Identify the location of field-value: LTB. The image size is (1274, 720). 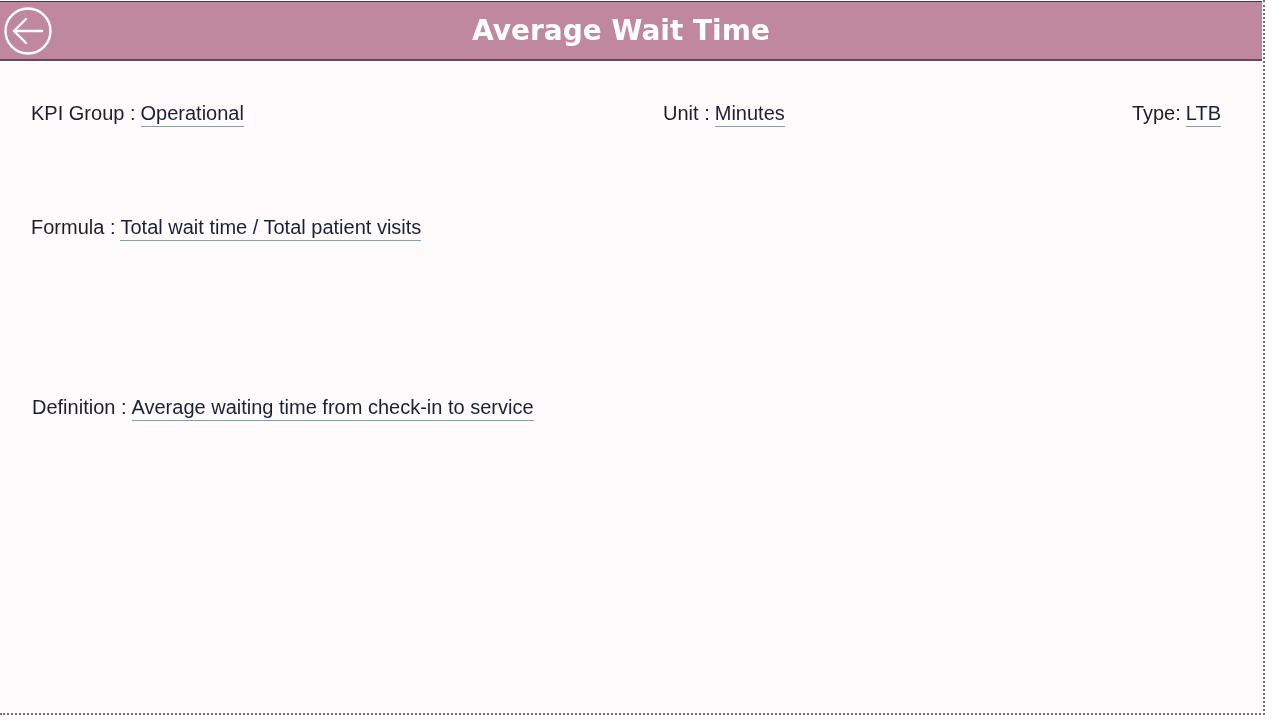
(1203, 114).